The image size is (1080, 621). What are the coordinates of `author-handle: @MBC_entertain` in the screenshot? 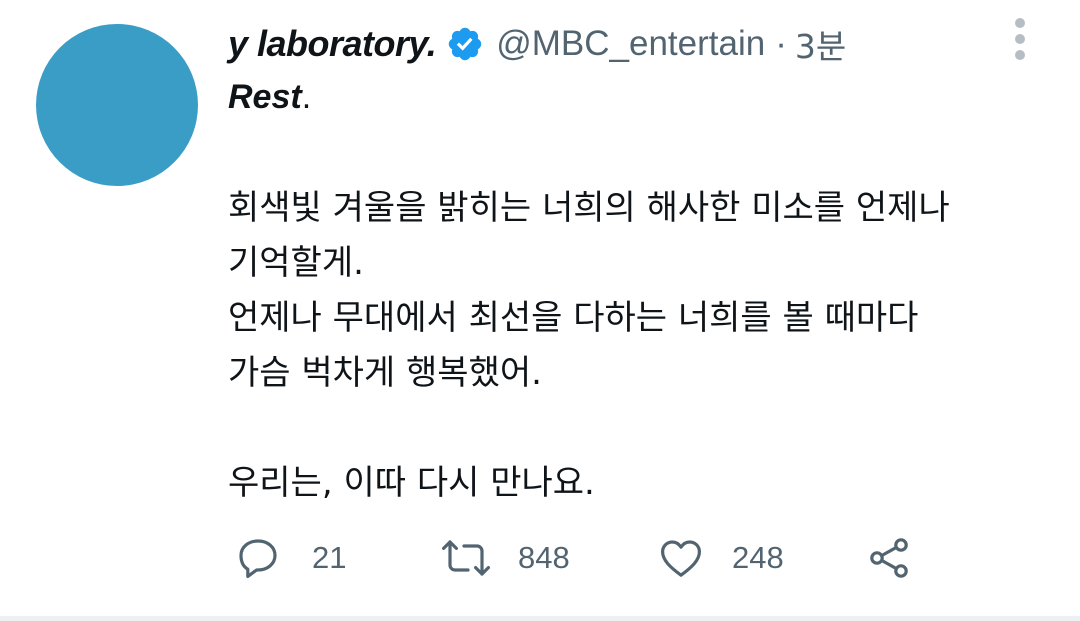 It's located at (630, 44).